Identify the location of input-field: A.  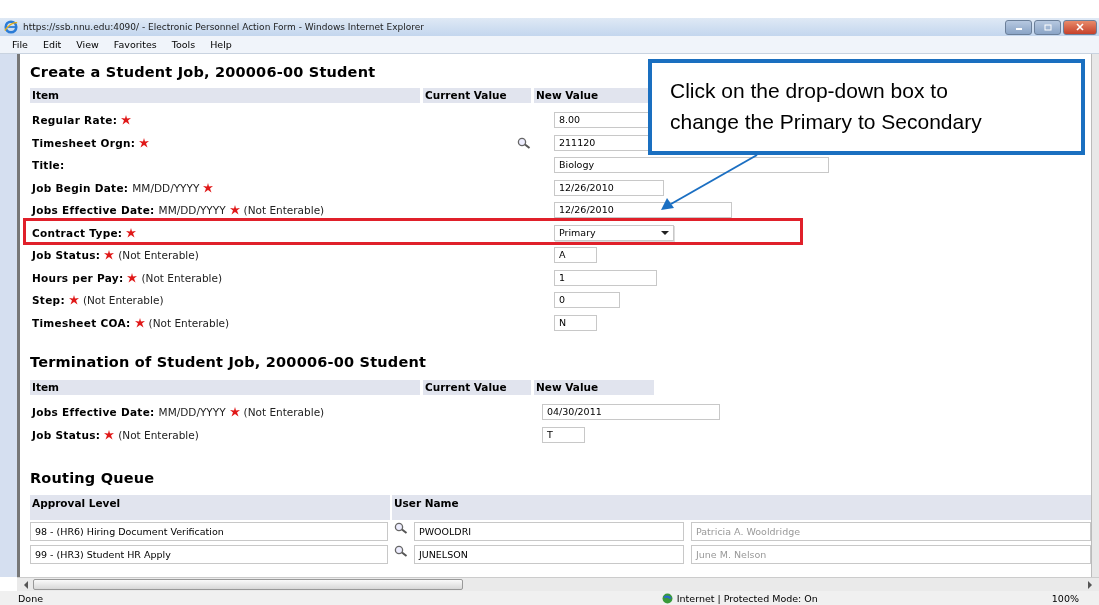
(575, 255).